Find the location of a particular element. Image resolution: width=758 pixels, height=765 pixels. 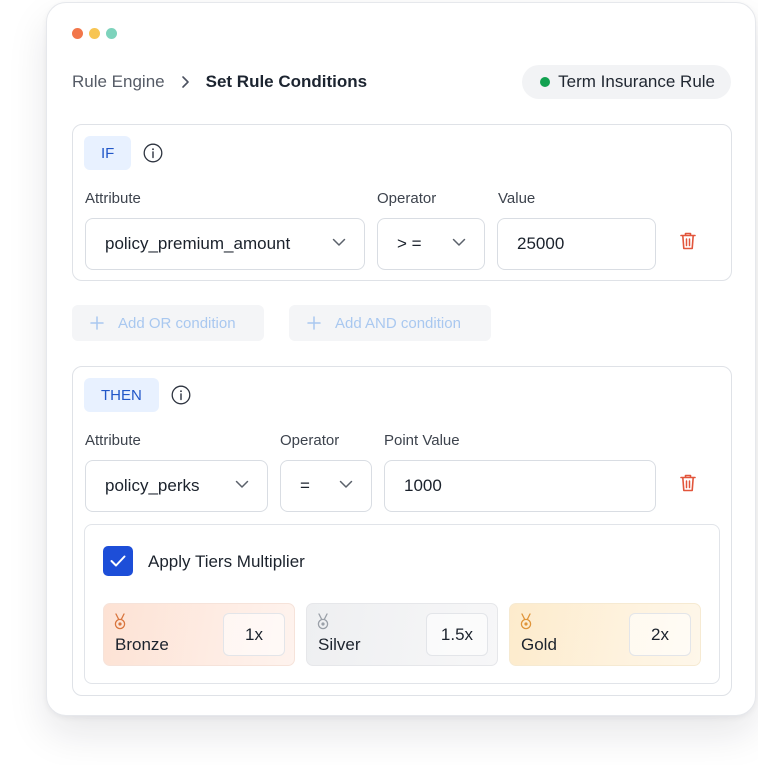

point-value-input: 1000 is located at coordinates (520, 486).